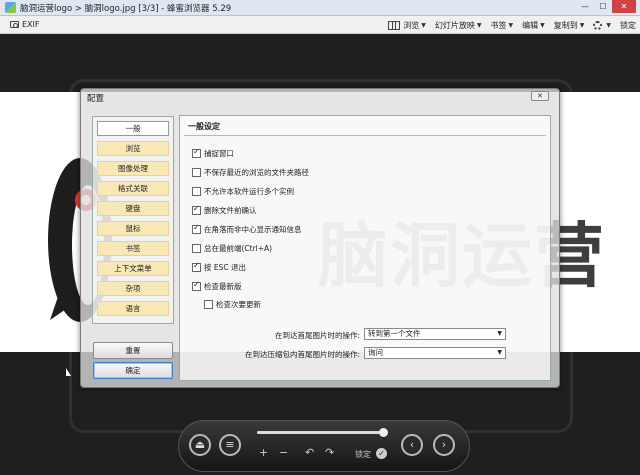 This screenshot has height=475, width=640. Describe the element at coordinates (133, 350) in the screenshot. I see `reset-button: 重置` at that location.